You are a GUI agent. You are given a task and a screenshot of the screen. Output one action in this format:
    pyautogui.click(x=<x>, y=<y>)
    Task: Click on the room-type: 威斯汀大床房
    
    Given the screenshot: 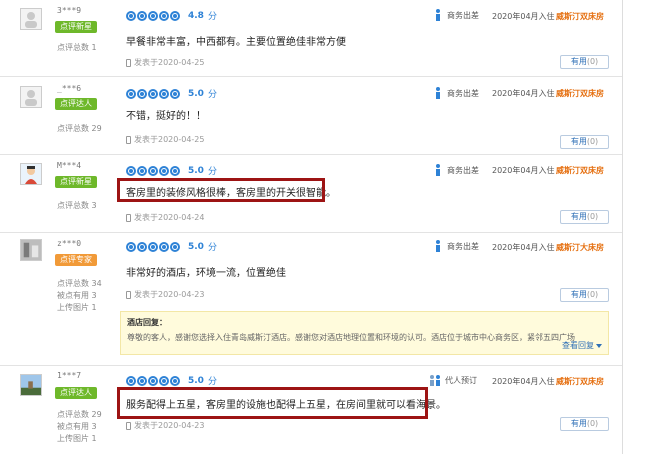 What is the action you would take?
    pyautogui.click(x=580, y=247)
    